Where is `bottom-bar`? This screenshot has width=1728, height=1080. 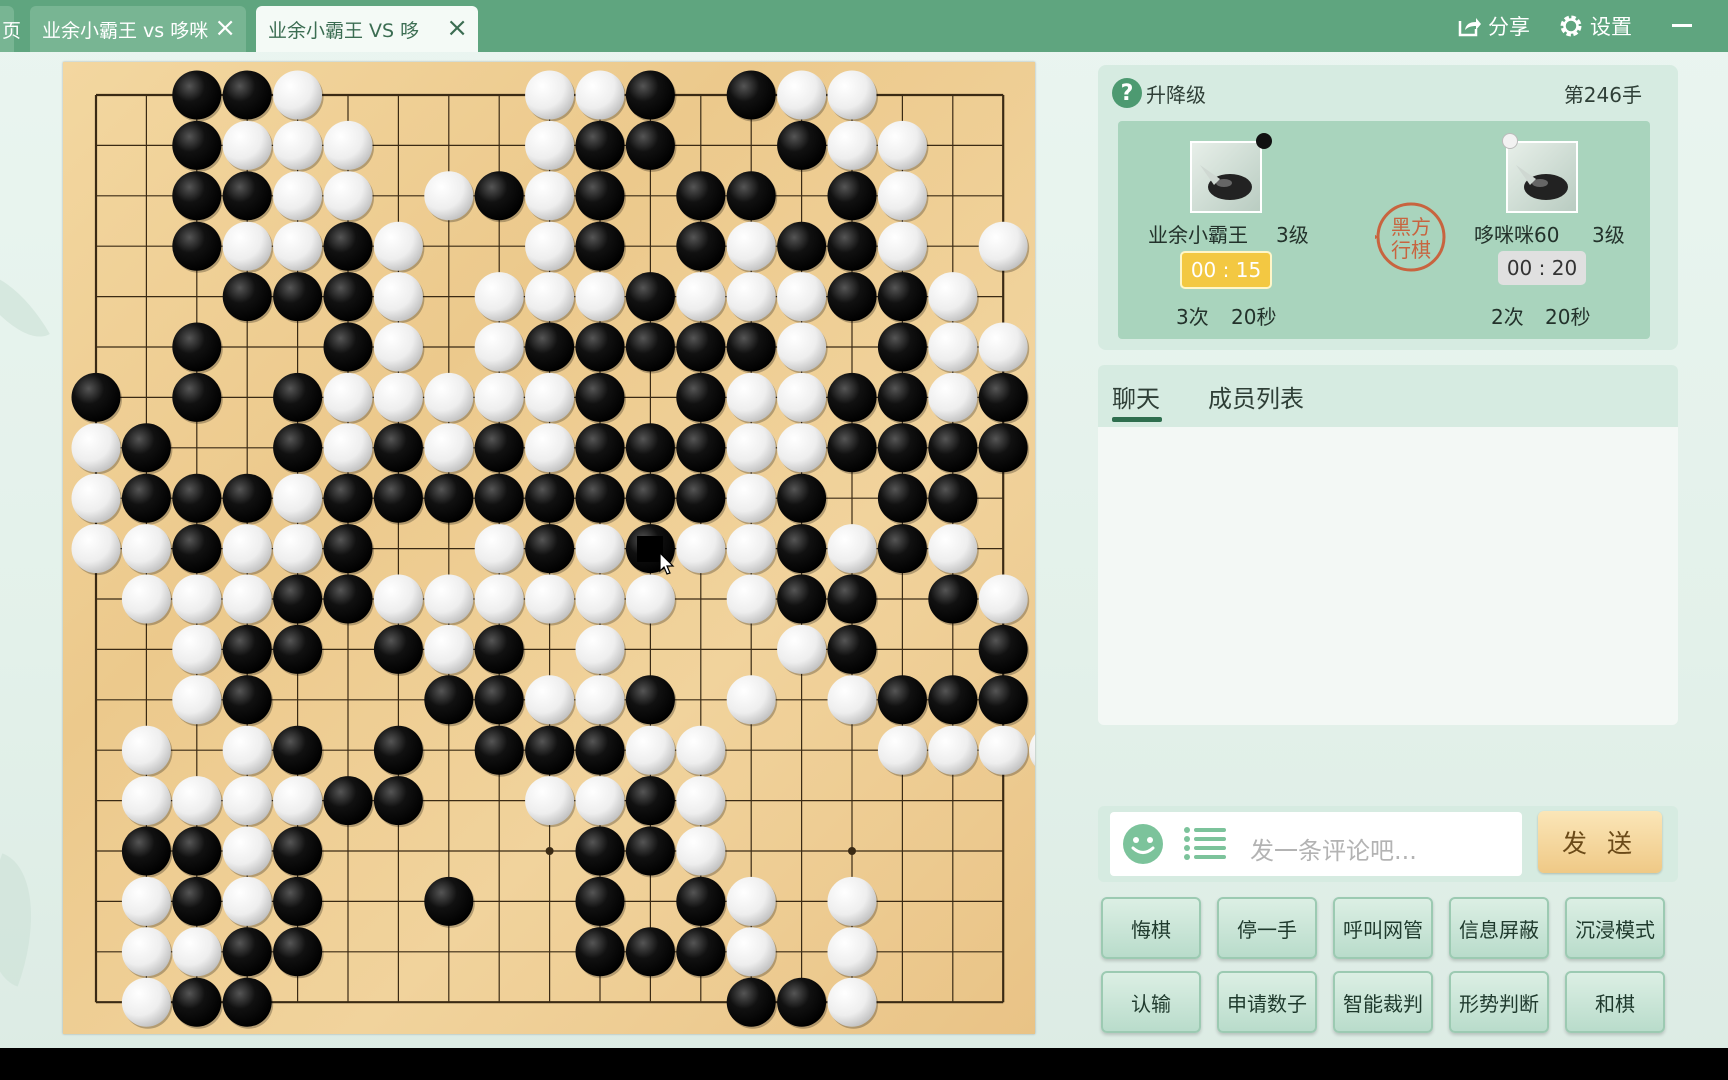 bottom-bar is located at coordinates (864, 1064).